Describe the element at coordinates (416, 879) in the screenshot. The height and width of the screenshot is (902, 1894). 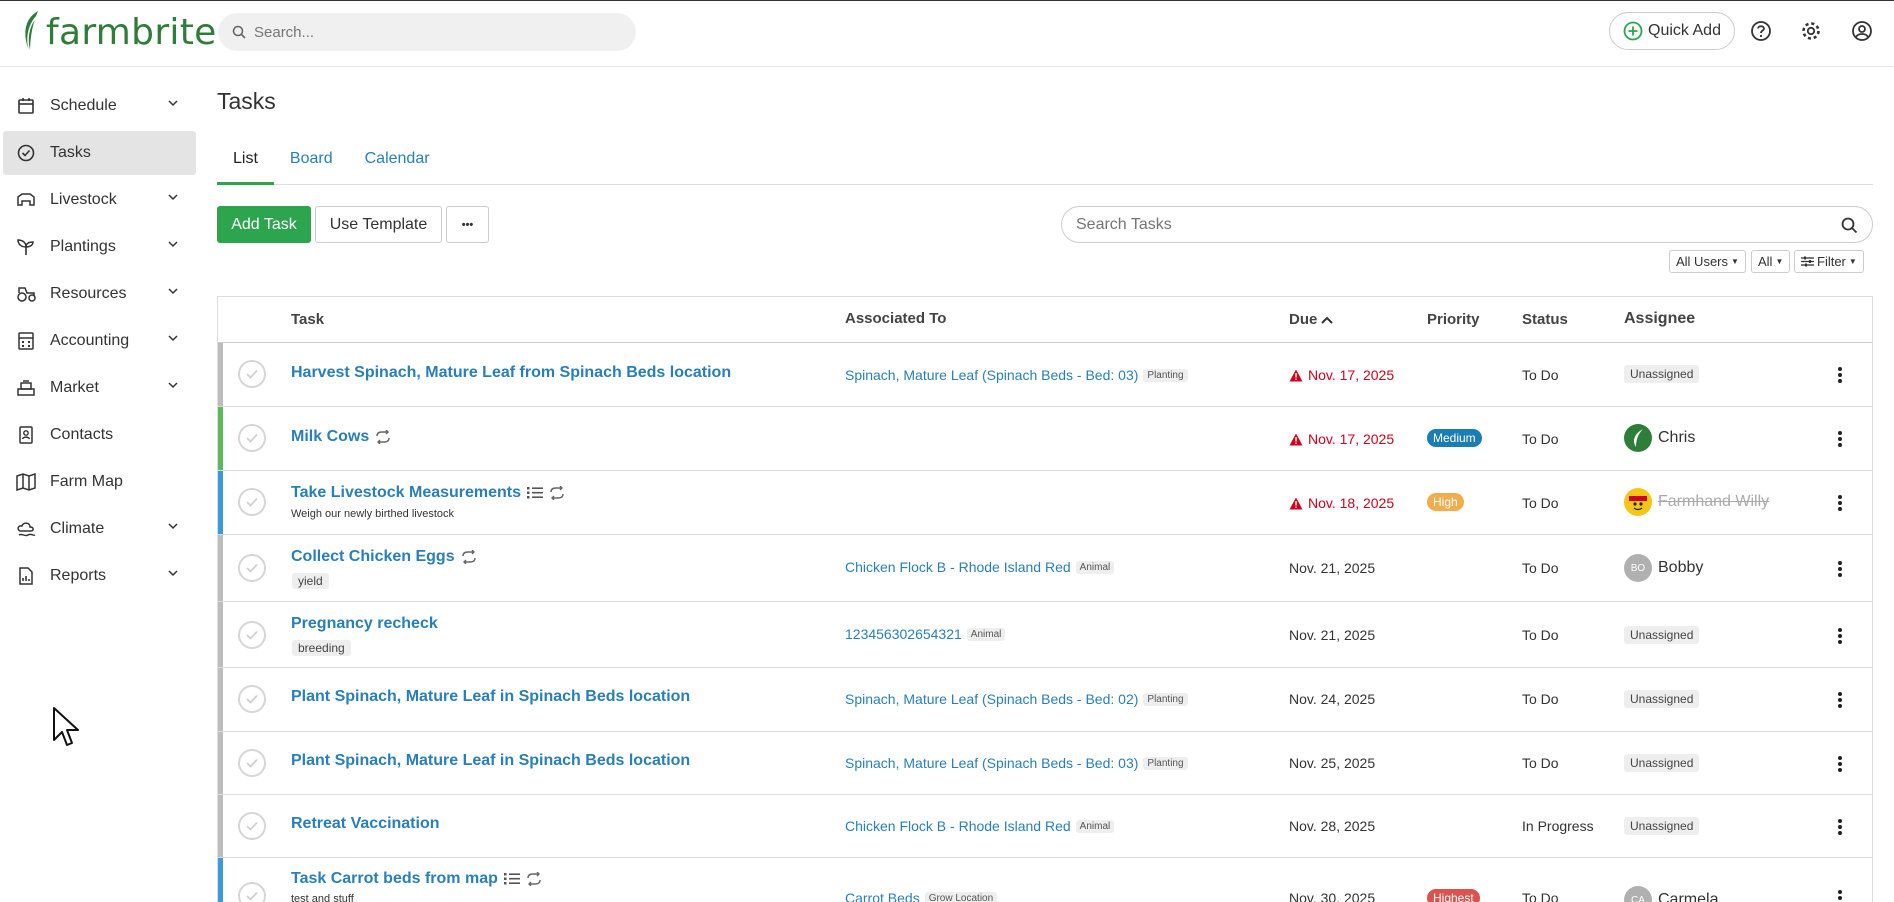
I see `task-name-link: Task Carrot beds from map` at that location.